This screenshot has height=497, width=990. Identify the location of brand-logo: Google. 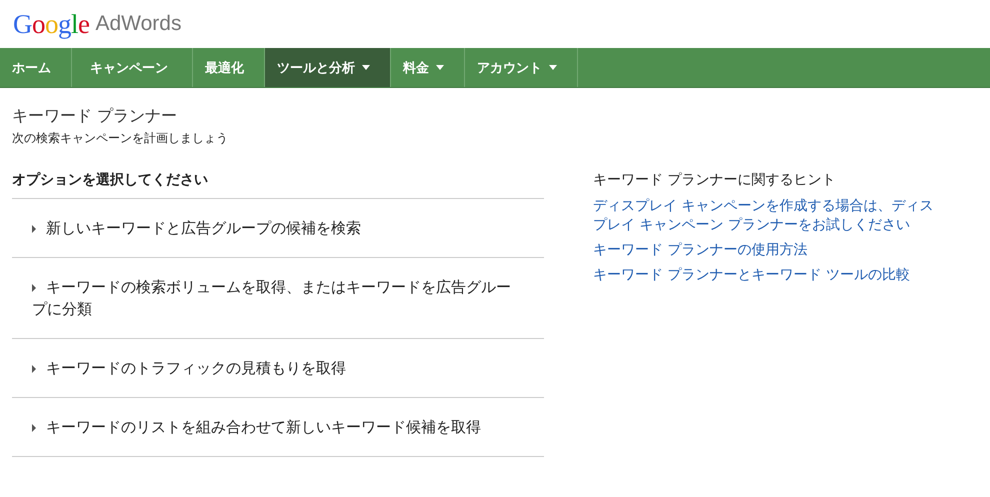
(51, 24).